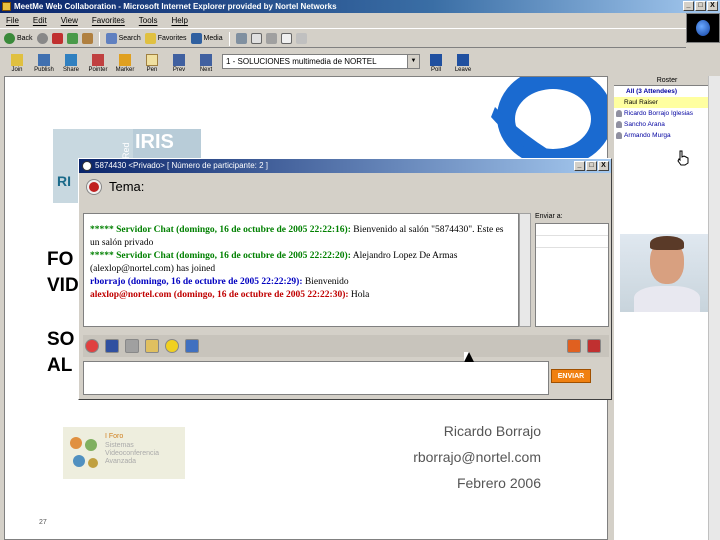 Image resolution: width=720 pixels, height=540 pixels. Describe the element at coordinates (196, 38) in the screenshot. I see `media-icon` at that location.